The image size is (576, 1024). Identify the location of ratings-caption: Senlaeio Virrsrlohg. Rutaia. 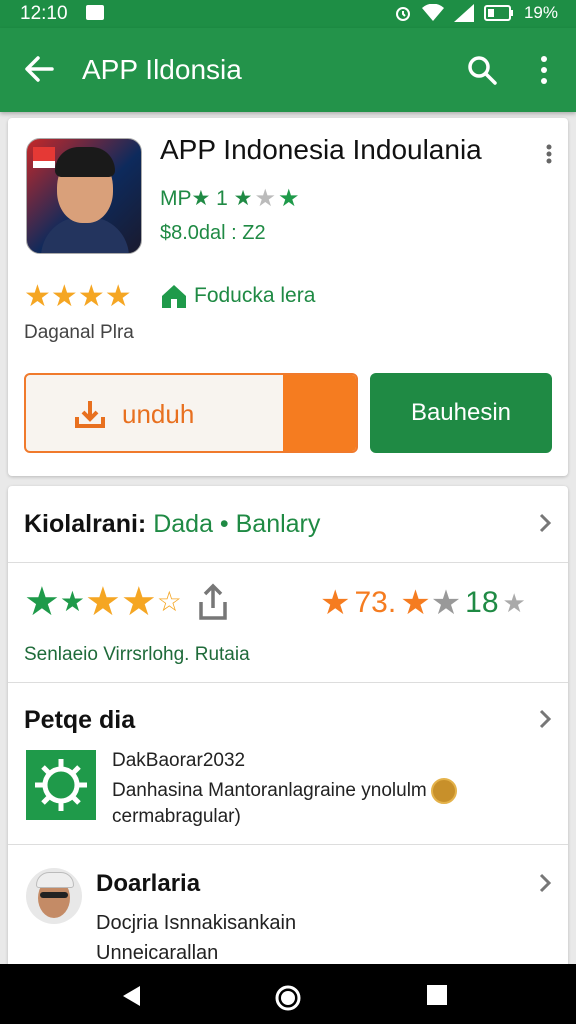
(137, 654).